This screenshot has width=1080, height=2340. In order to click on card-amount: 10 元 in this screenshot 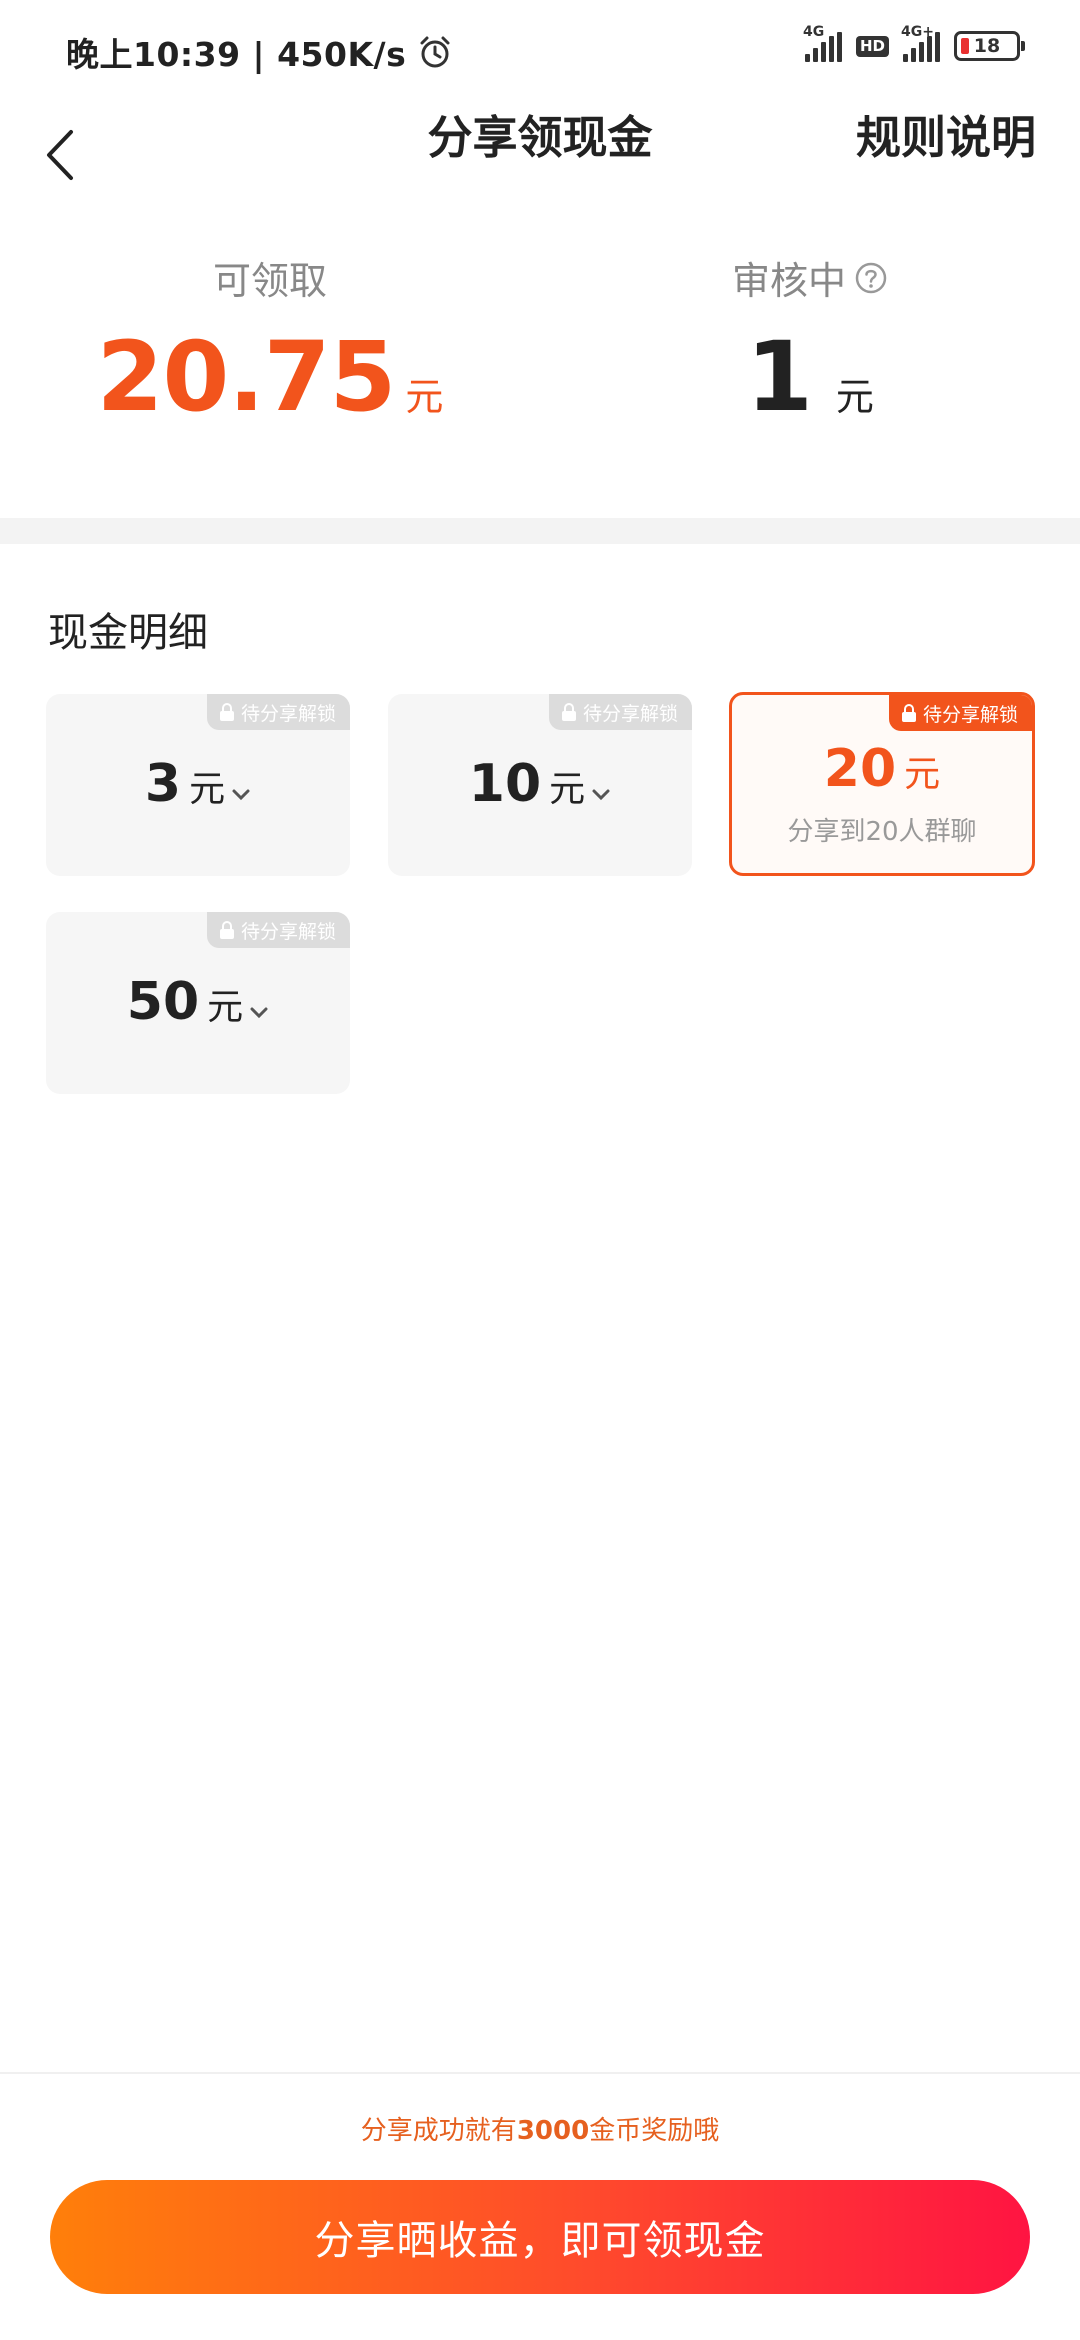, I will do `click(540, 784)`.